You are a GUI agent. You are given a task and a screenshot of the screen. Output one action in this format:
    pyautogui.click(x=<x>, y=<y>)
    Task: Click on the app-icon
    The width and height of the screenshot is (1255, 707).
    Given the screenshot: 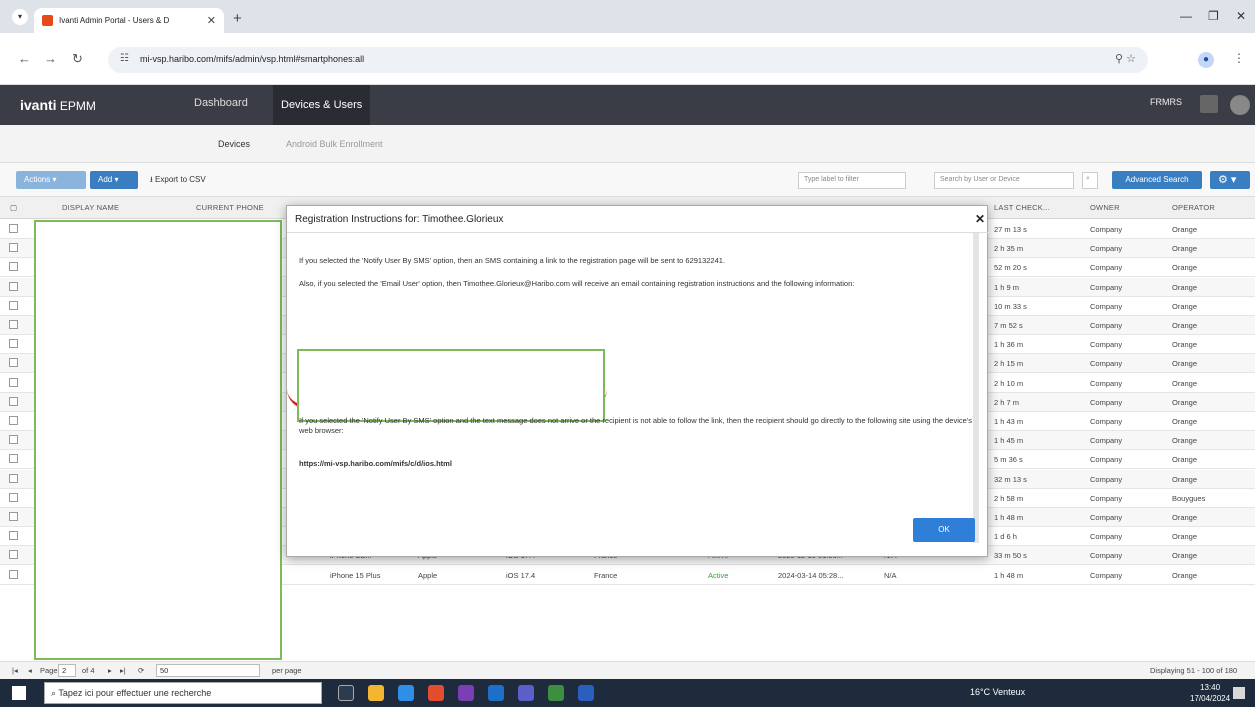 What is the action you would take?
    pyautogui.click(x=556, y=693)
    